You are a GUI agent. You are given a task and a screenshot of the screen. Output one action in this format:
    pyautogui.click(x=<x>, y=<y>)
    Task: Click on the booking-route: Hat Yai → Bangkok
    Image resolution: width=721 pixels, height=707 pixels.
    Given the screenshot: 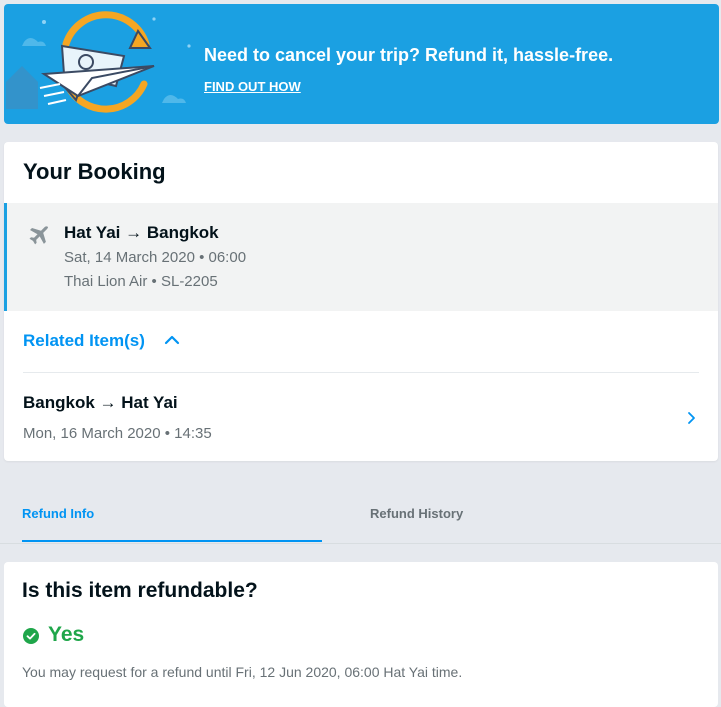 What is the action you would take?
    pyautogui.click(x=141, y=232)
    